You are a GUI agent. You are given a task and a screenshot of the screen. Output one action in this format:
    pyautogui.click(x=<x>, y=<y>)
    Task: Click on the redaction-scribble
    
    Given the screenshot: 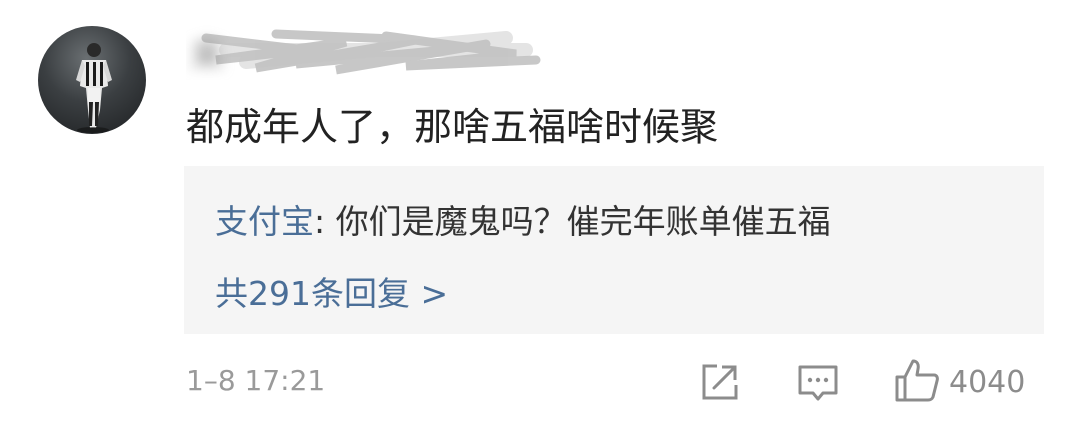 What is the action you would take?
    pyautogui.click(x=371, y=52)
    